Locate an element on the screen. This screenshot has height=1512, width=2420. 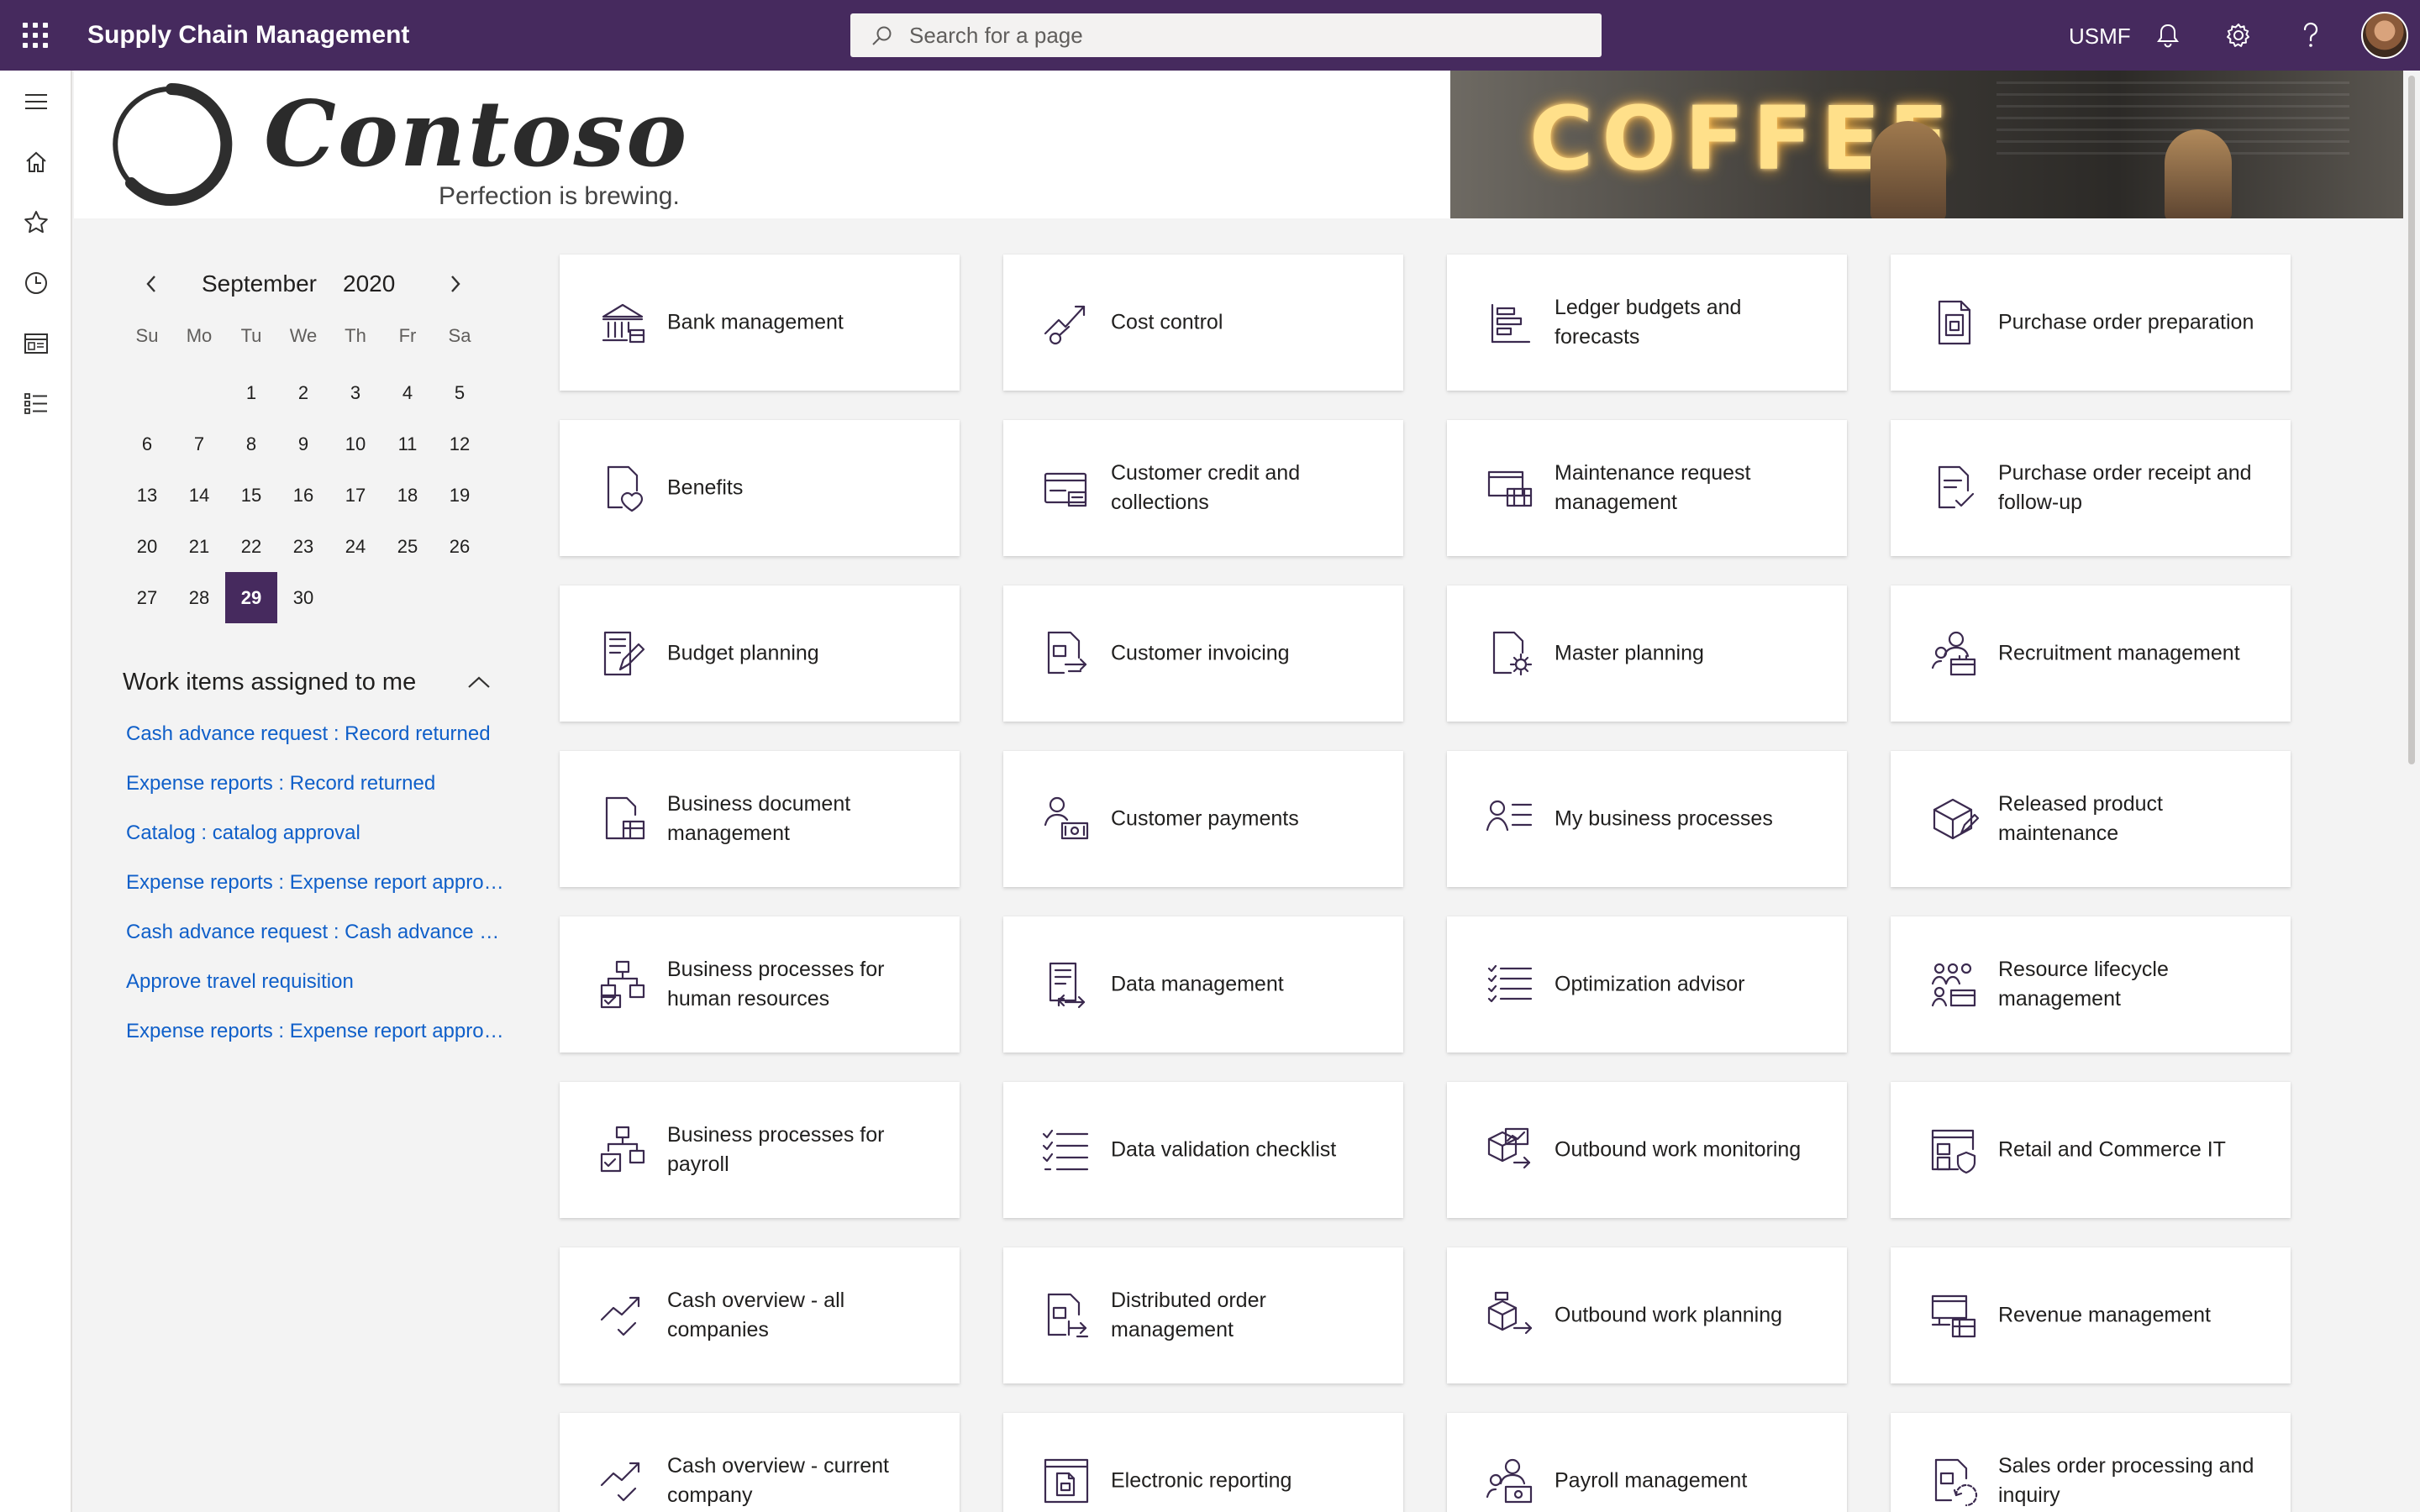
workspace-tile: Data validation checklist is located at coordinates (1203, 1150).